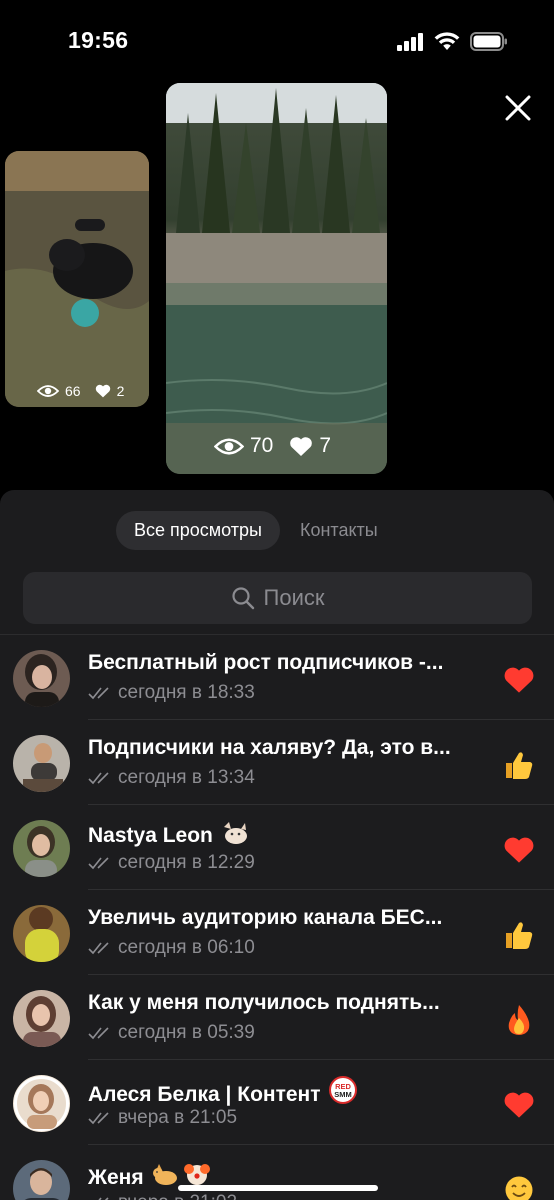  I want to click on viewer-seen-time: сегодня в 05:39, so click(171, 1033).